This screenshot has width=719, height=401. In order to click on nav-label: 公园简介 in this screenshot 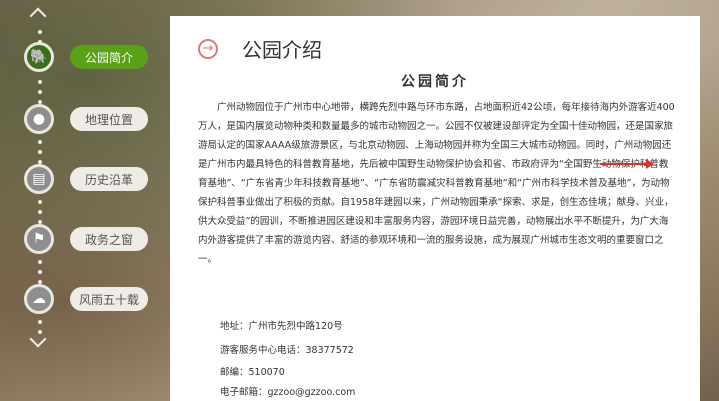, I will do `click(109, 57)`.